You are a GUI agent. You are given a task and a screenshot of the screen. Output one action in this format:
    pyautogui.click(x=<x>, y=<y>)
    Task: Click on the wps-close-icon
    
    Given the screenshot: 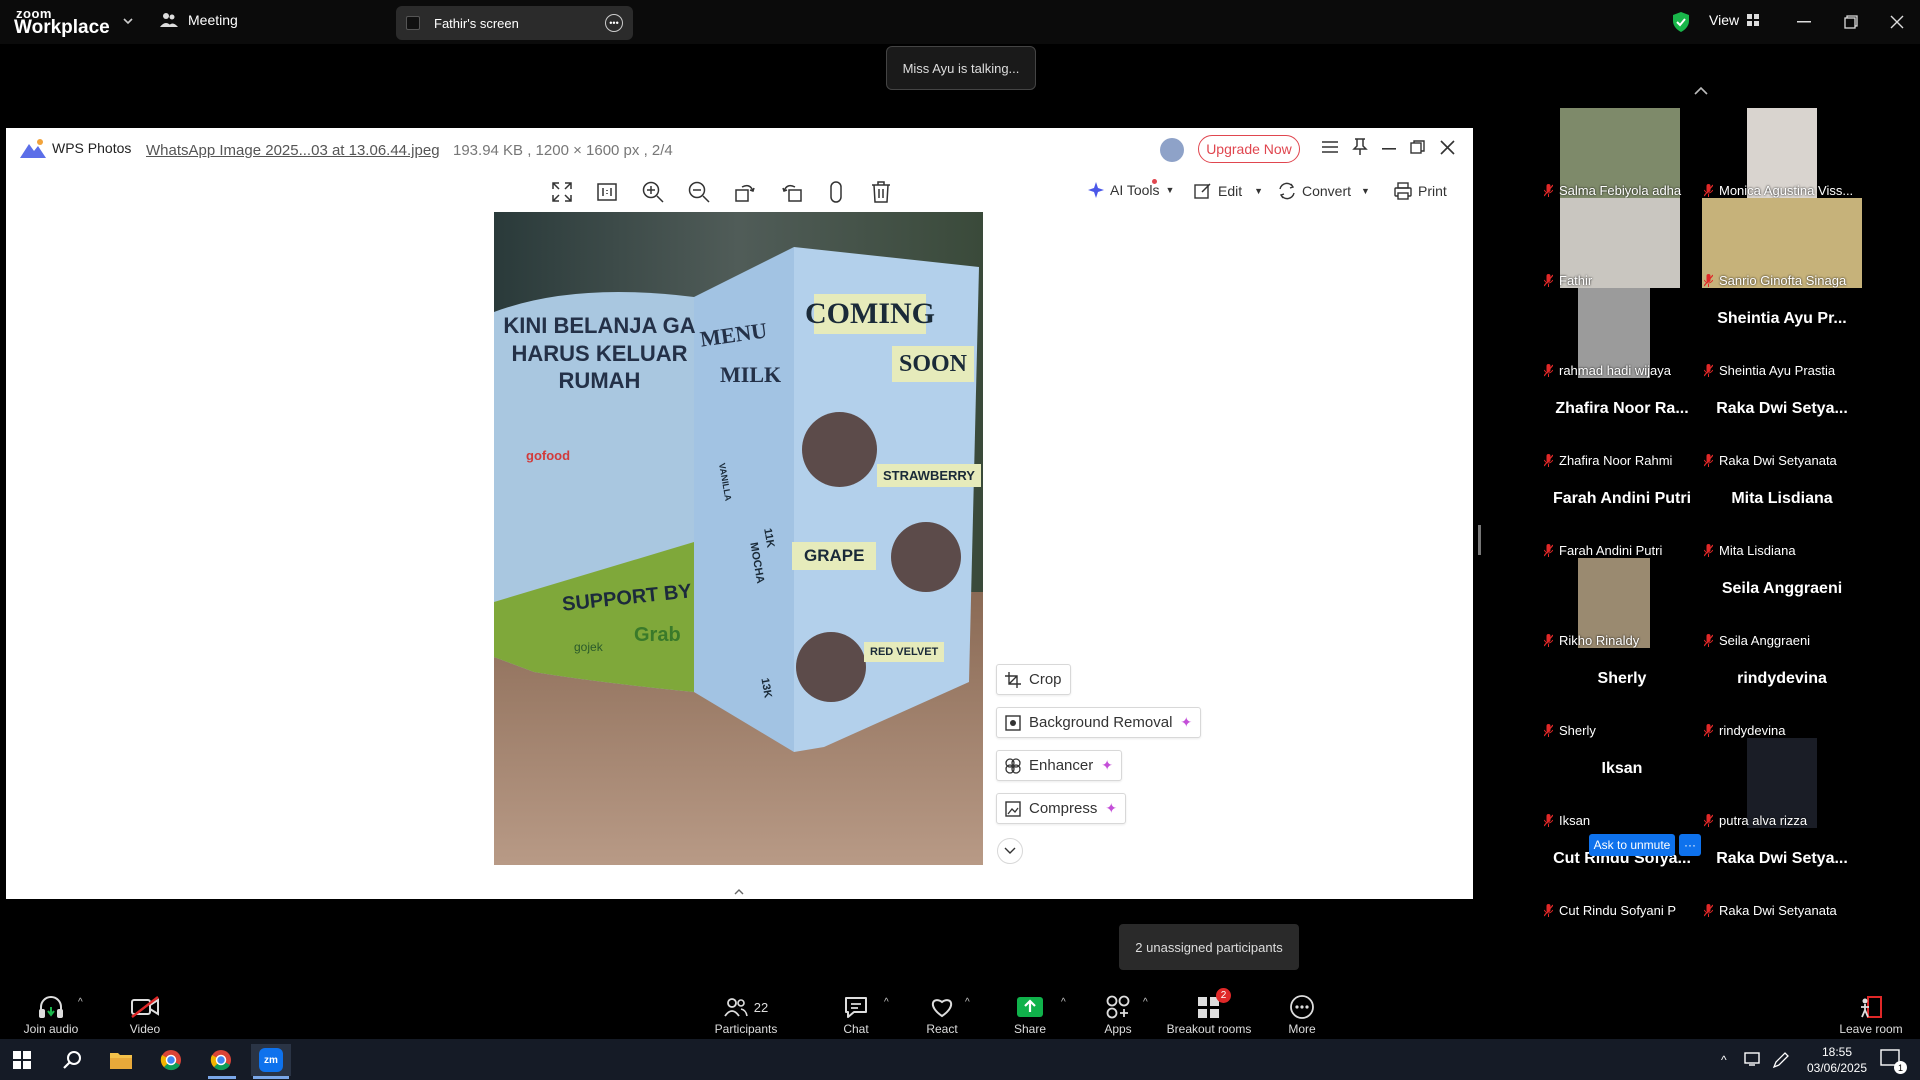 What is the action you would take?
    pyautogui.click(x=1447, y=147)
    